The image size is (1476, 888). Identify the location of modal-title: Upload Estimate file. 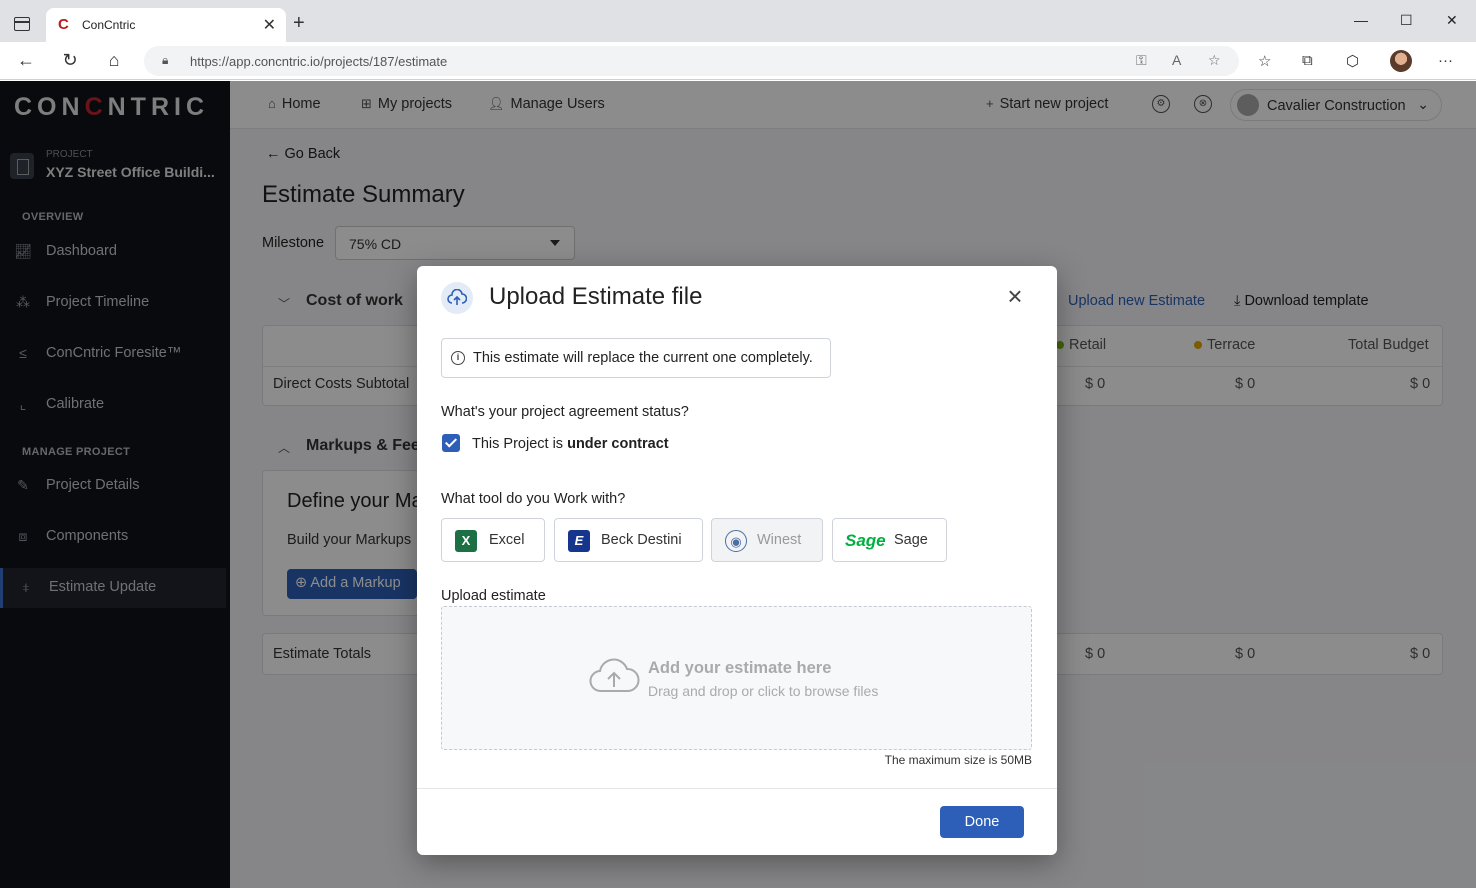
(596, 296).